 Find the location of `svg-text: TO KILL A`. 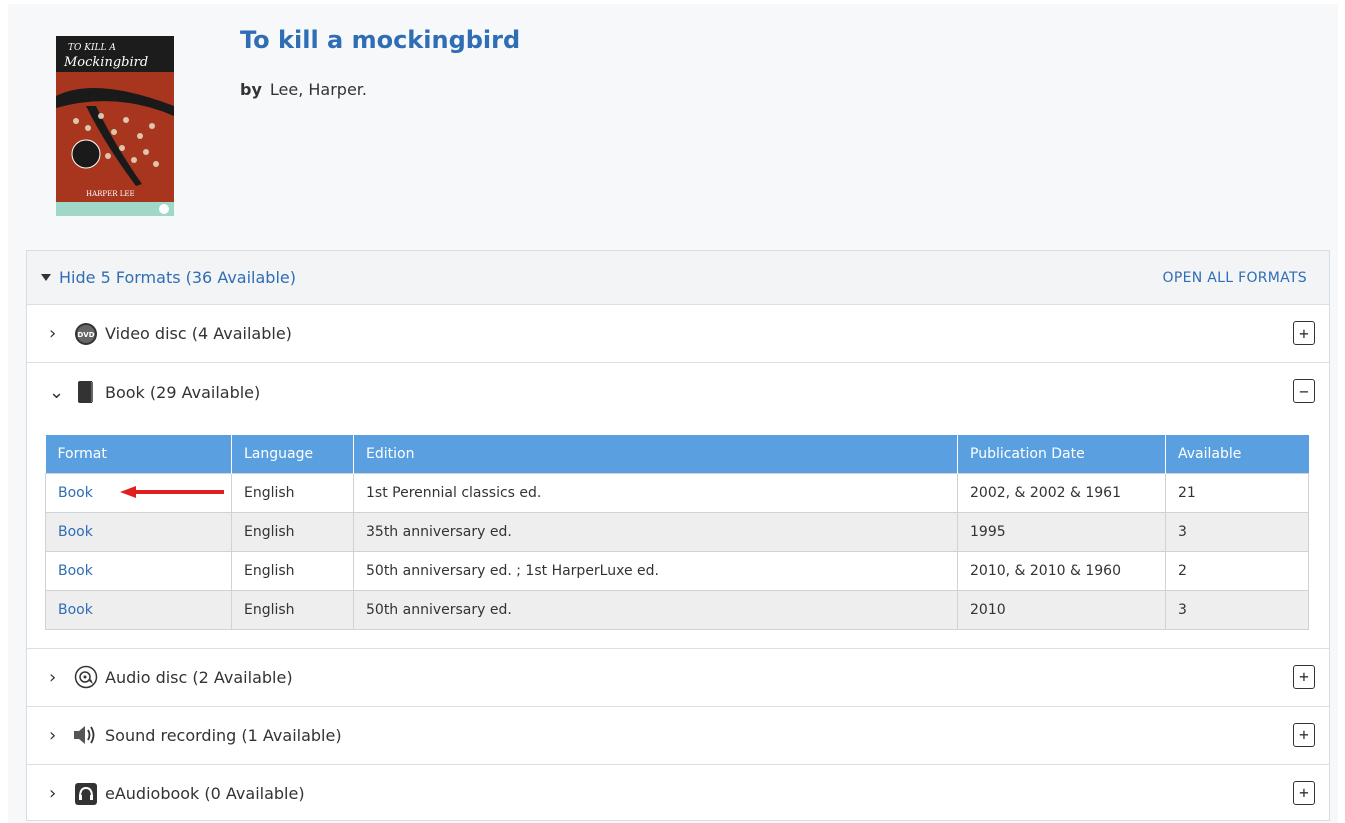

svg-text: TO KILL A is located at coordinates (92, 48).